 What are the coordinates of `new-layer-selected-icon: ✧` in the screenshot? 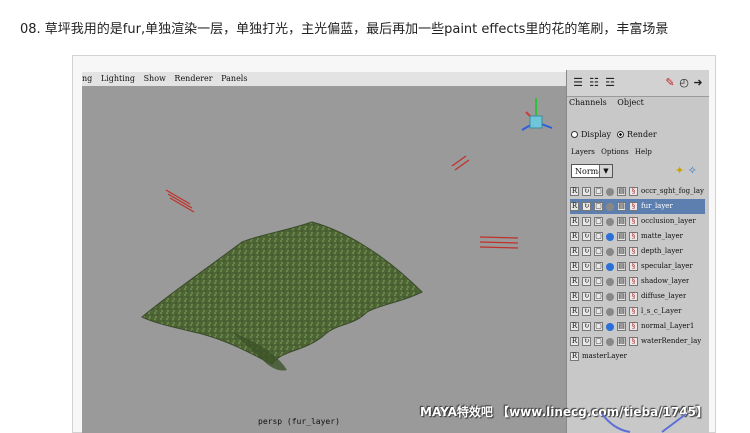 It's located at (692, 170).